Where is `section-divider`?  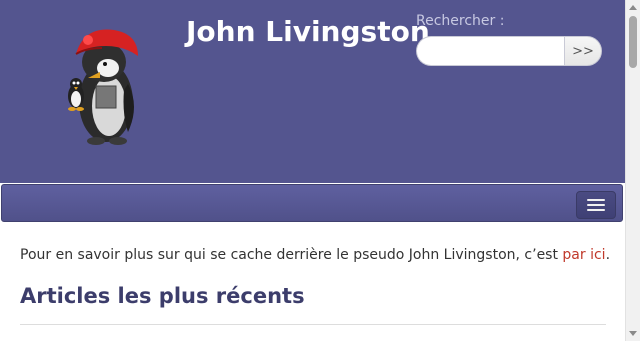
section-divider is located at coordinates (313, 324).